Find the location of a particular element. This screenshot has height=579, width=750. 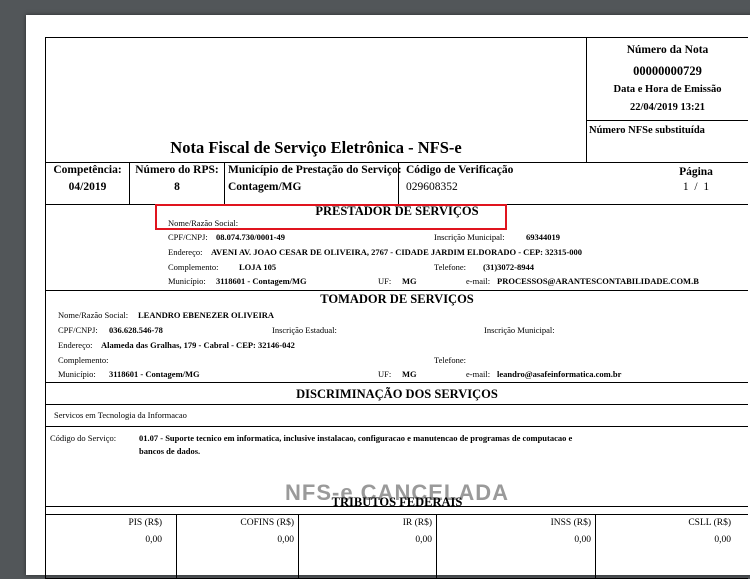

tomador-complemento-label: Complemento: is located at coordinates (83, 360).